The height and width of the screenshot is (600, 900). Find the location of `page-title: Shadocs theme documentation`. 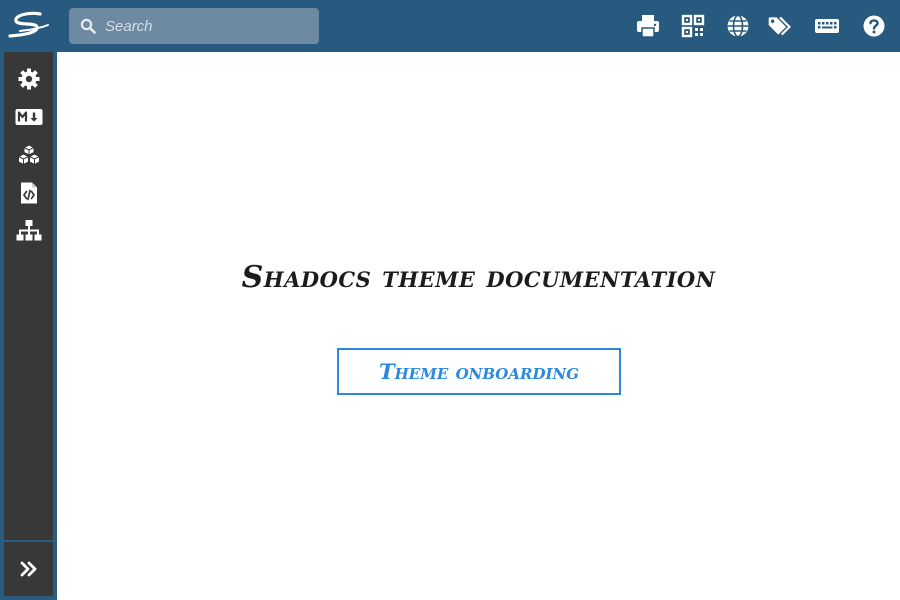

page-title: Shadocs theme documentation is located at coordinates (478, 277).